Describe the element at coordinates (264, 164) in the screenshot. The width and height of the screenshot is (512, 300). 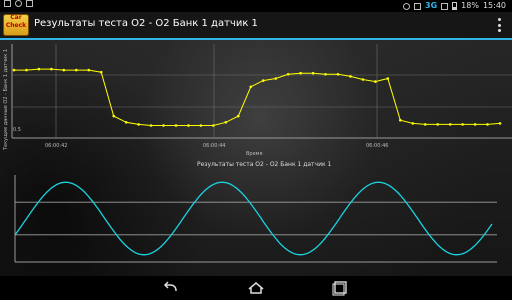
I see `bottom-chart-title: Результаты теста O2 - O2 Банк 1 датчик 1` at that location.